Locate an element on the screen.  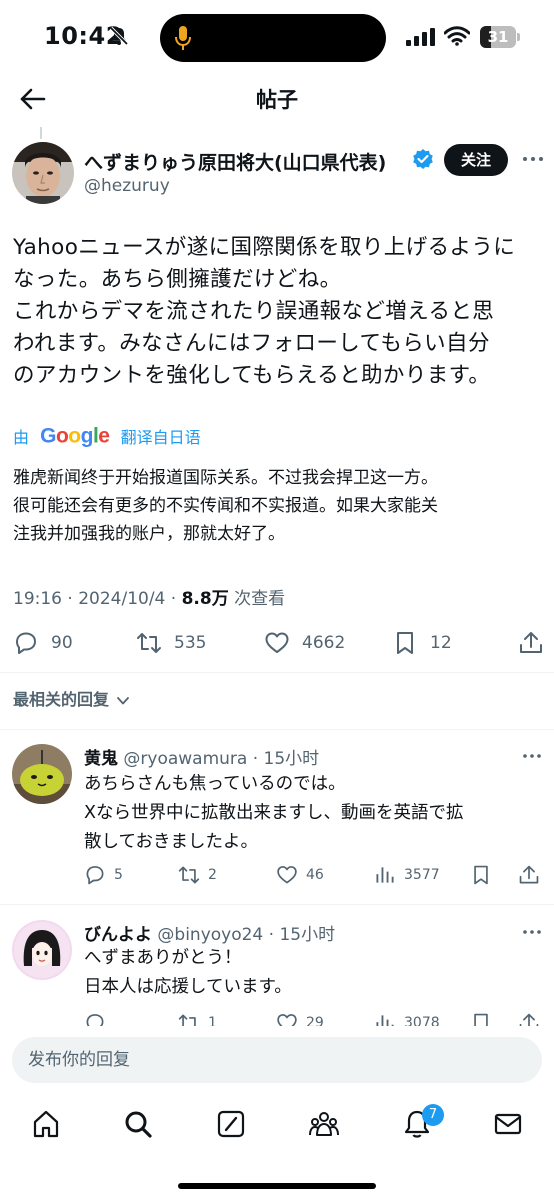
author-name: へずまりゅう原田将大(山口県代表) is located at coordinates (235, 161).